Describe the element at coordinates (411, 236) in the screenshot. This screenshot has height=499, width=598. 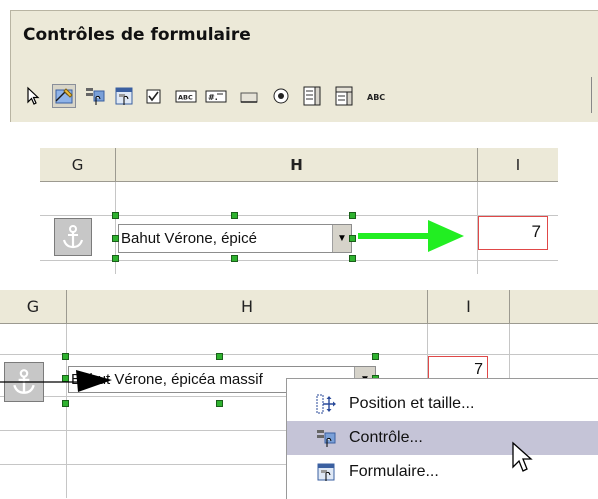
I see `green-arrow-icon` at that location.